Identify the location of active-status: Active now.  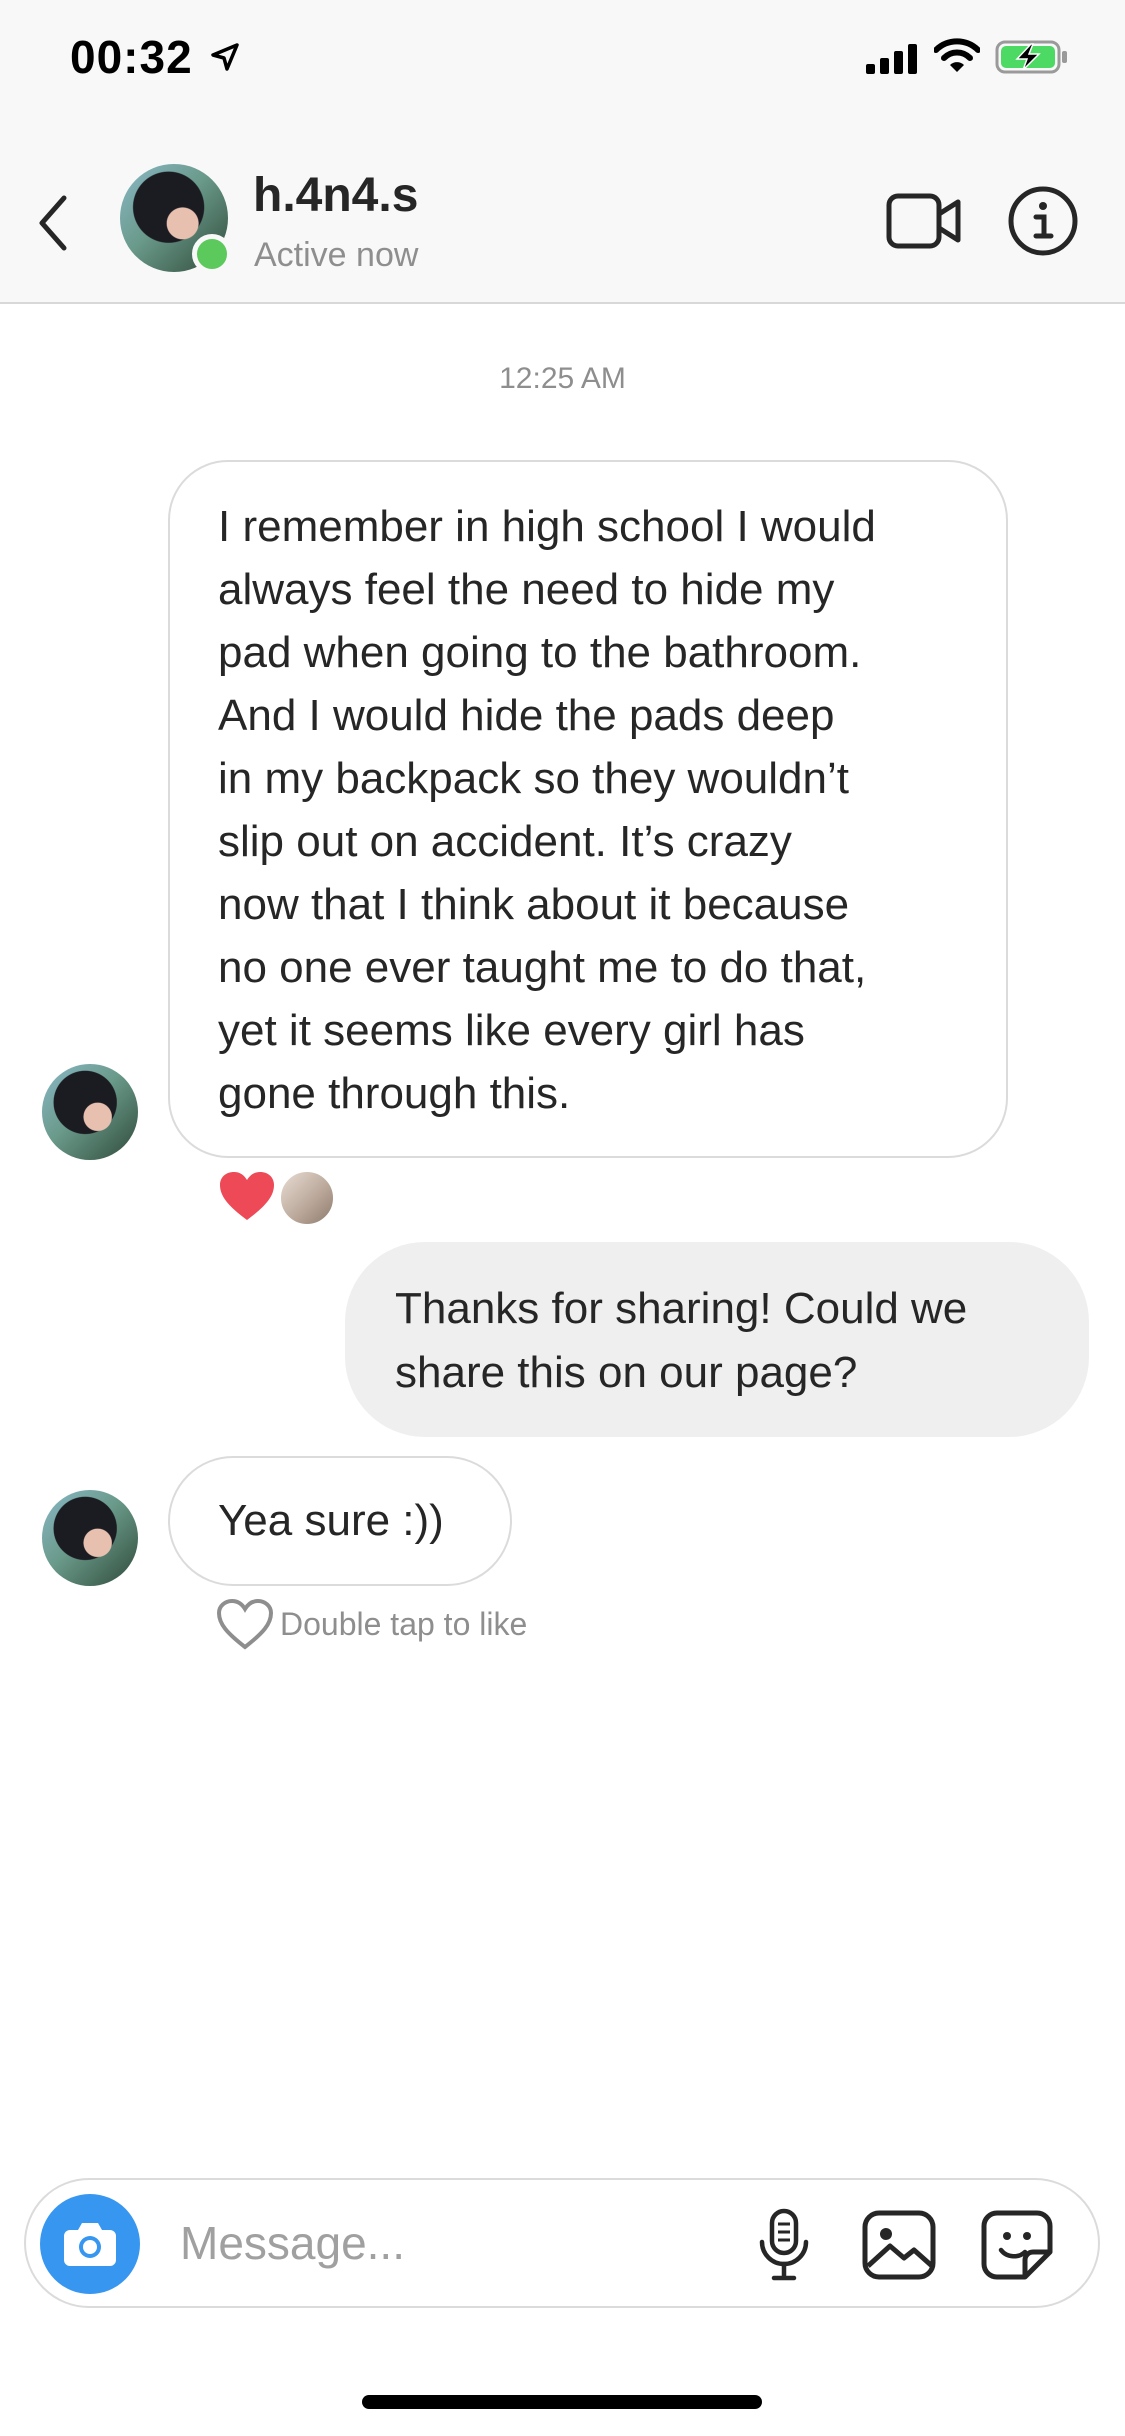
(336, 255).